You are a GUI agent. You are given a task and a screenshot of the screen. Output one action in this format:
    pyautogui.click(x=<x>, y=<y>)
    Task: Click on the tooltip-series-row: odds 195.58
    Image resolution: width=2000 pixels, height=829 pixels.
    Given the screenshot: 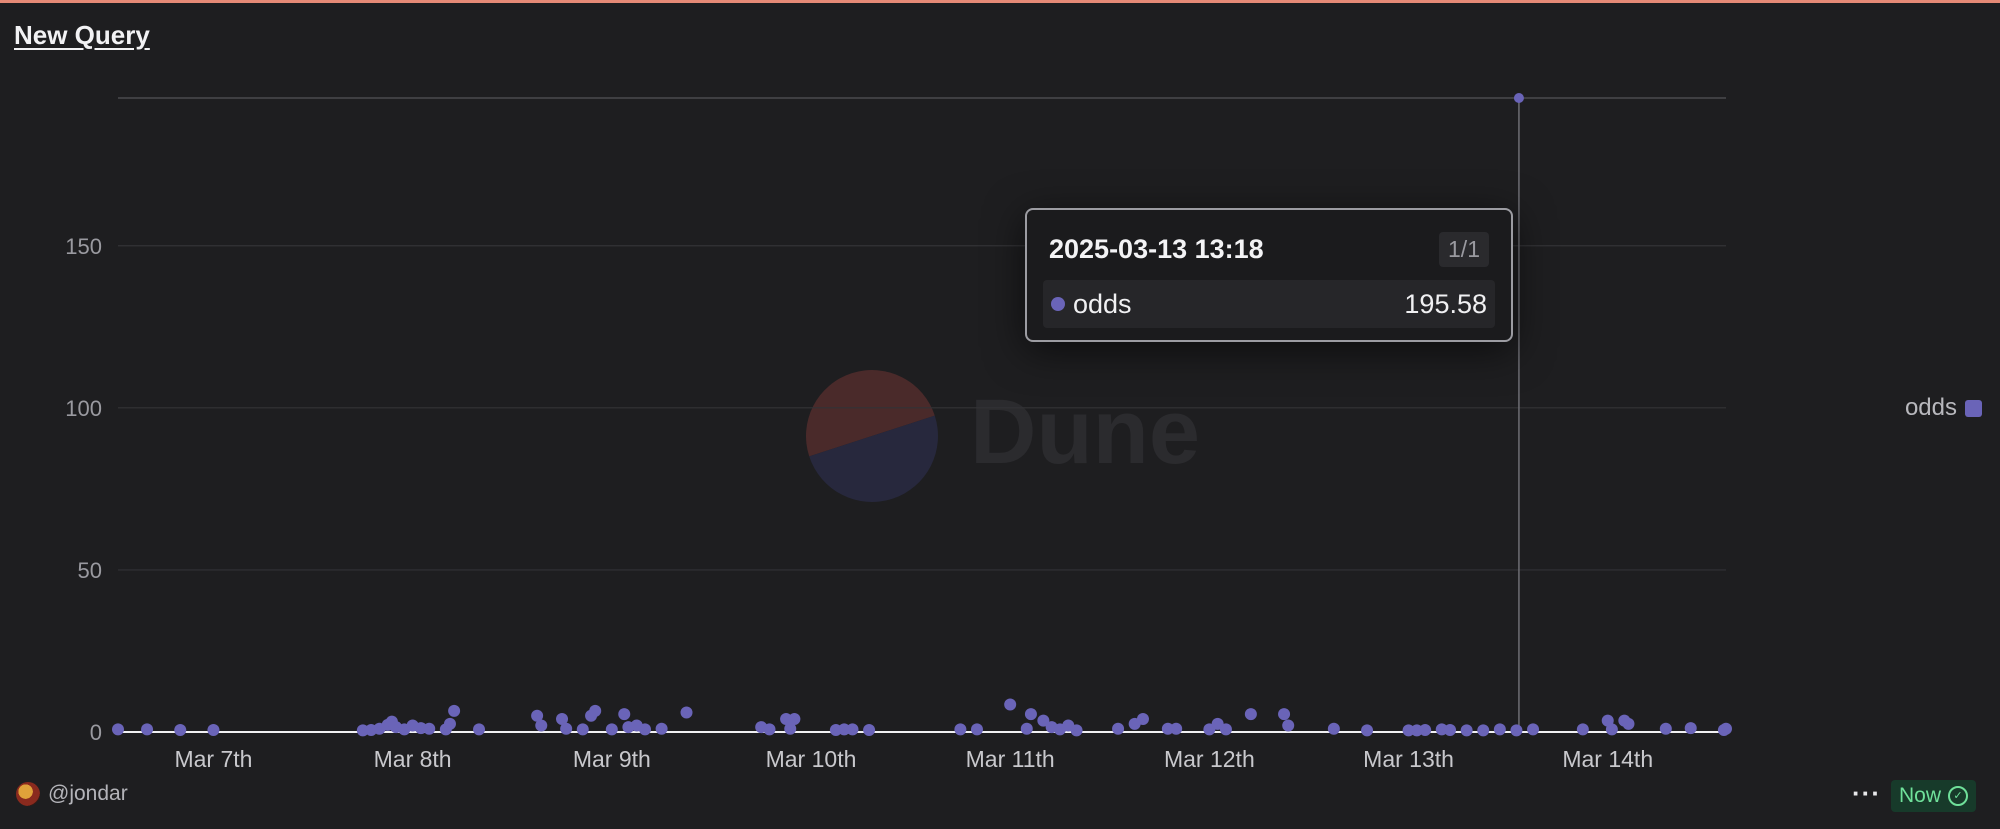 What is the action you would take?
    pyautogui.click(x=1269, y=304)
    